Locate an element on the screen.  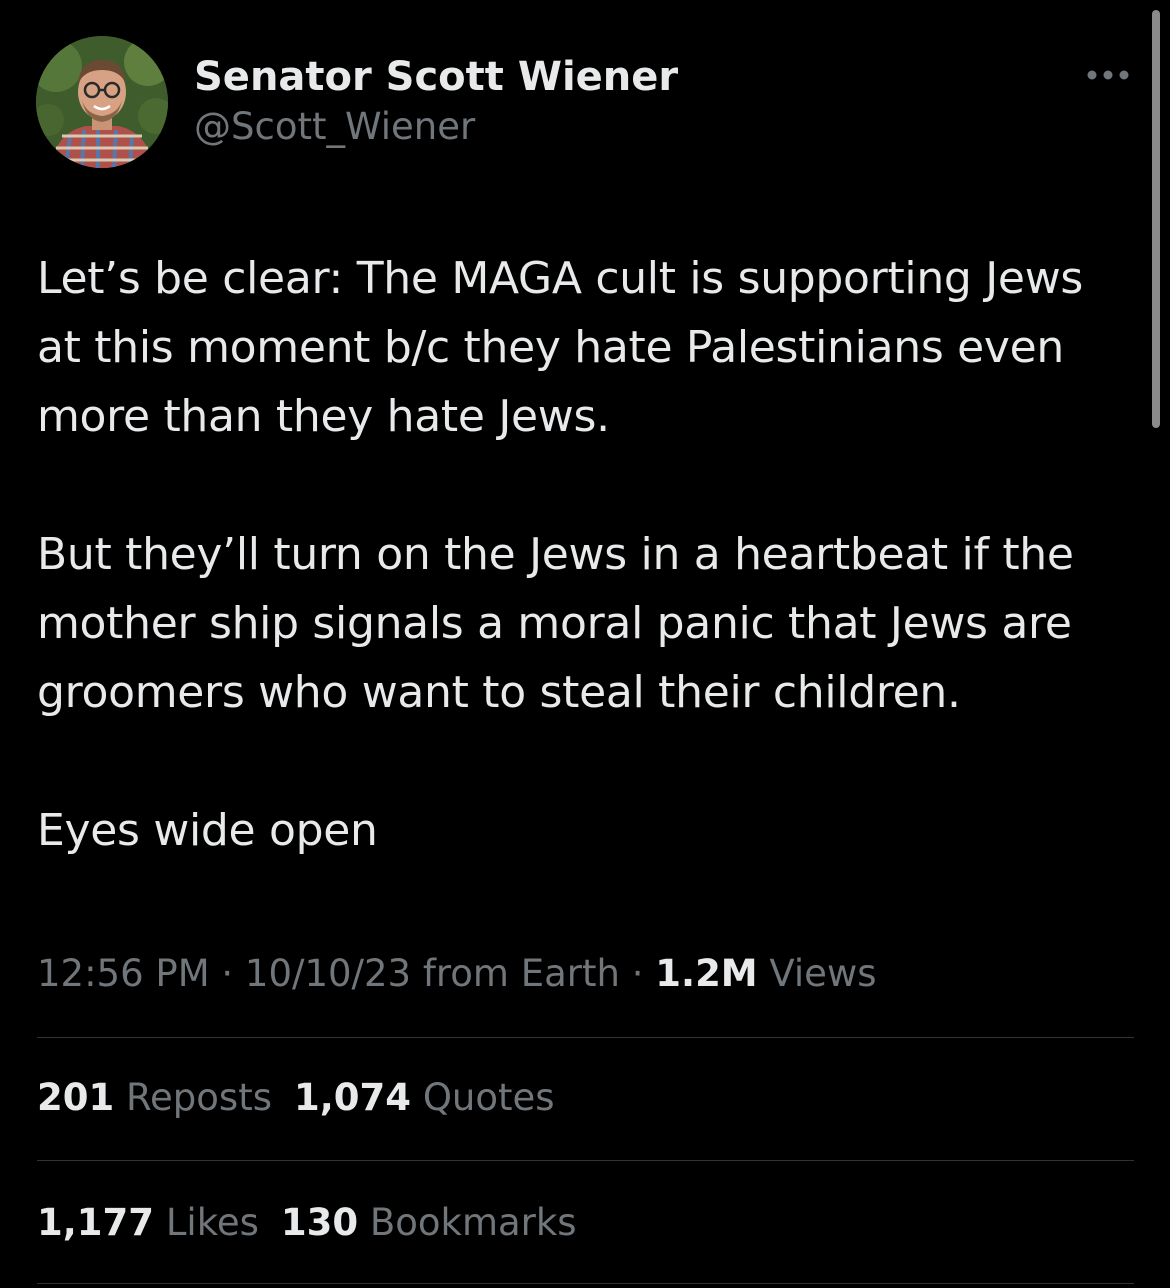
engagement-stats-row: 1,177 Likes 130 Bookmarks is located at coordinates (318, 1223).